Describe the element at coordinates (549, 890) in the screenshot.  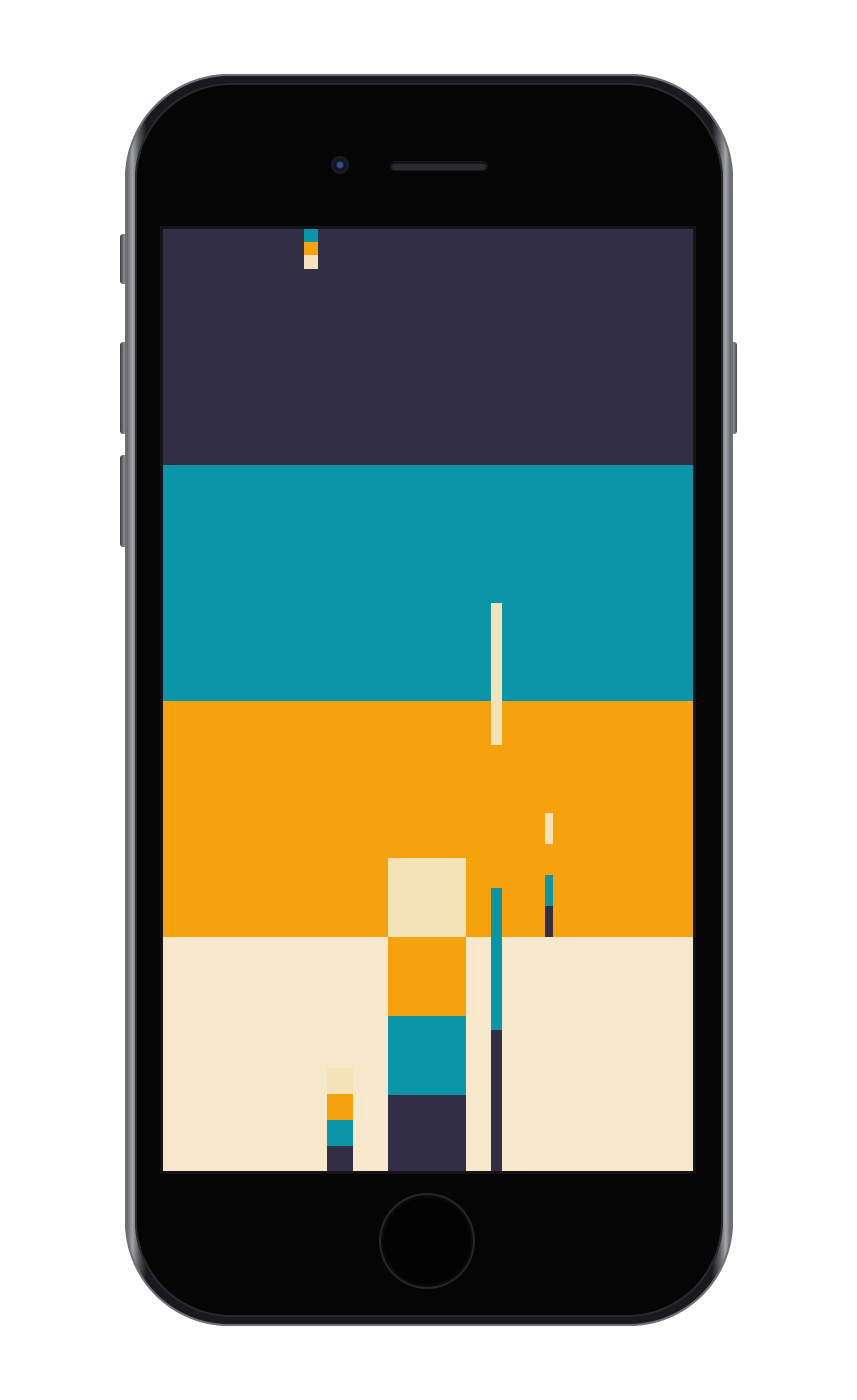
I see `small-teal-bar` at that location.